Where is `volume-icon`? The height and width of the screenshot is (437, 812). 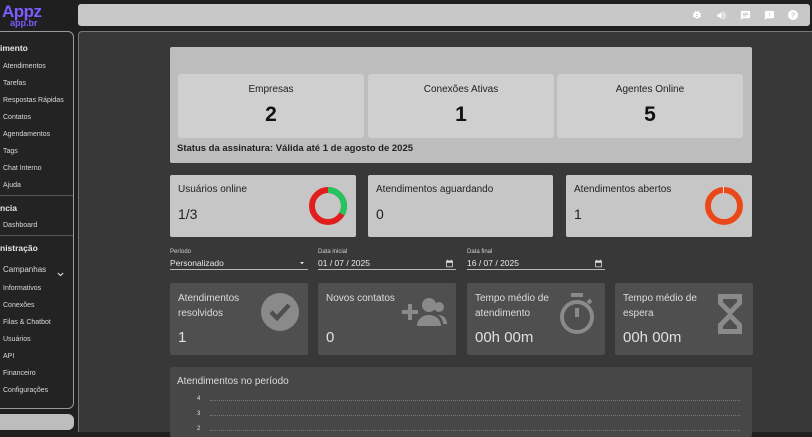
volume-icon is located at coordinates (721, 15).